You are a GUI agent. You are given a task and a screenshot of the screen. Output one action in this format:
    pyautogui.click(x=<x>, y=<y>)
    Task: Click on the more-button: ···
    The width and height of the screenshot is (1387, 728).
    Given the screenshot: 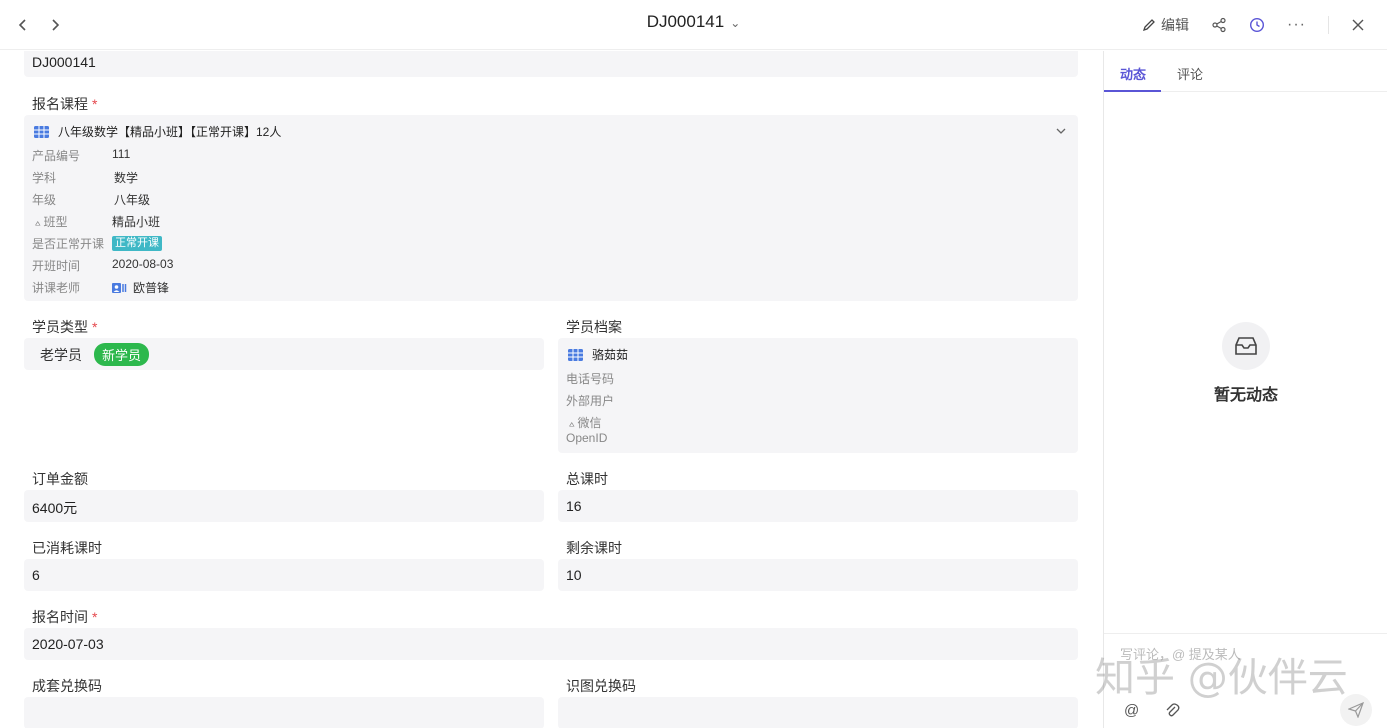 What is the action you would take?
    pyautogui.click(x=1296, y=25)
    